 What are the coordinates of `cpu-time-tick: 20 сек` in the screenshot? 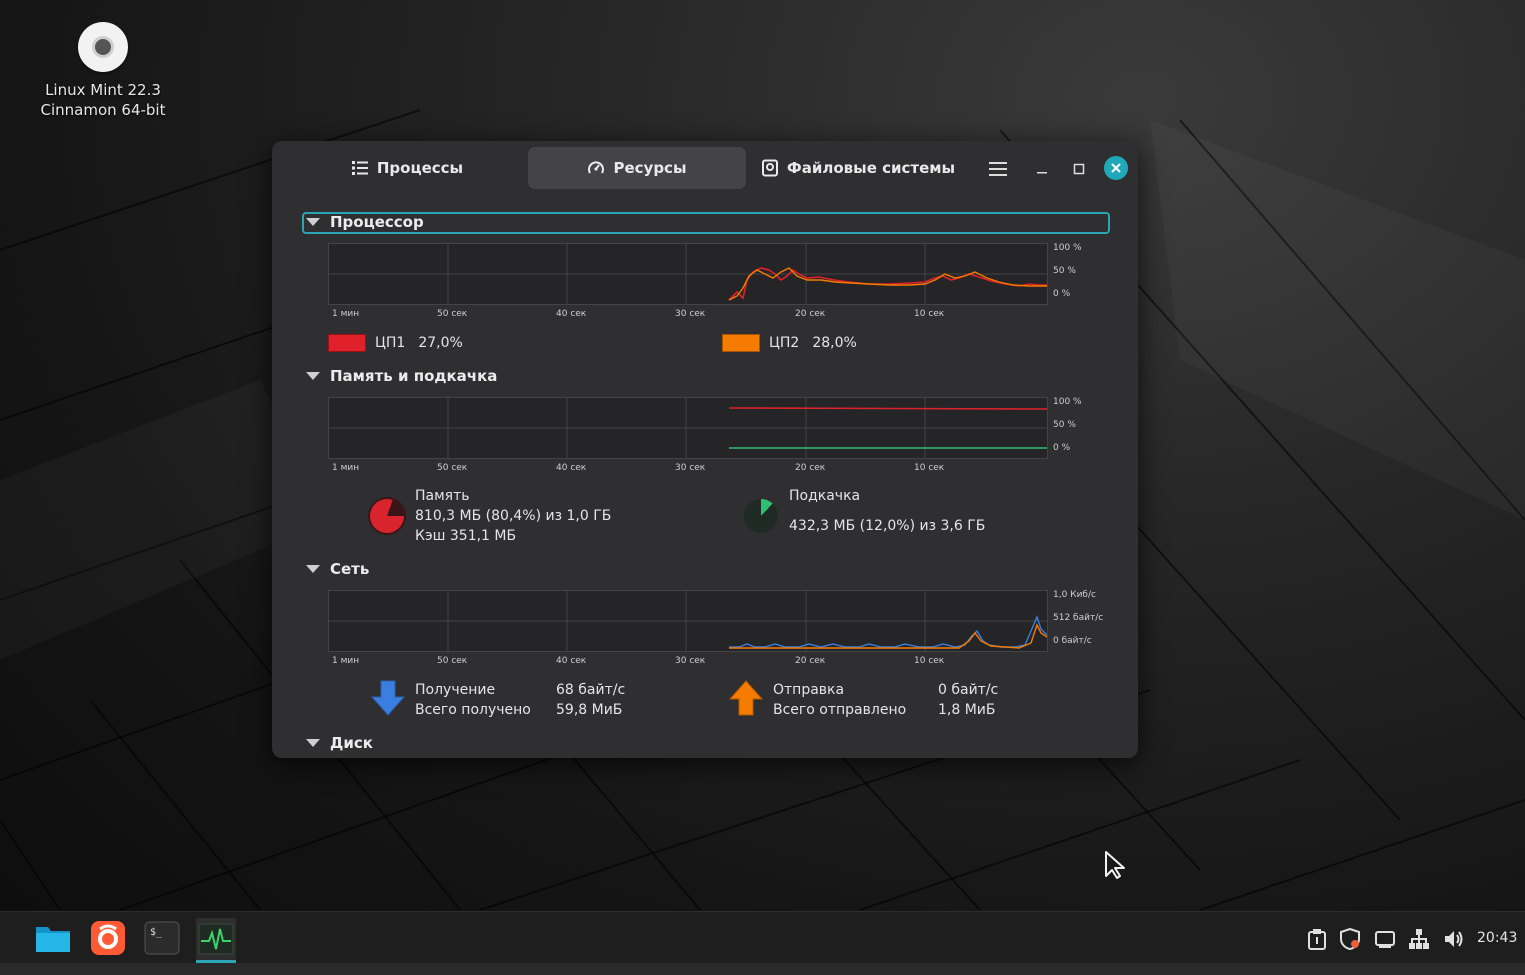 It's located at (810, 314).